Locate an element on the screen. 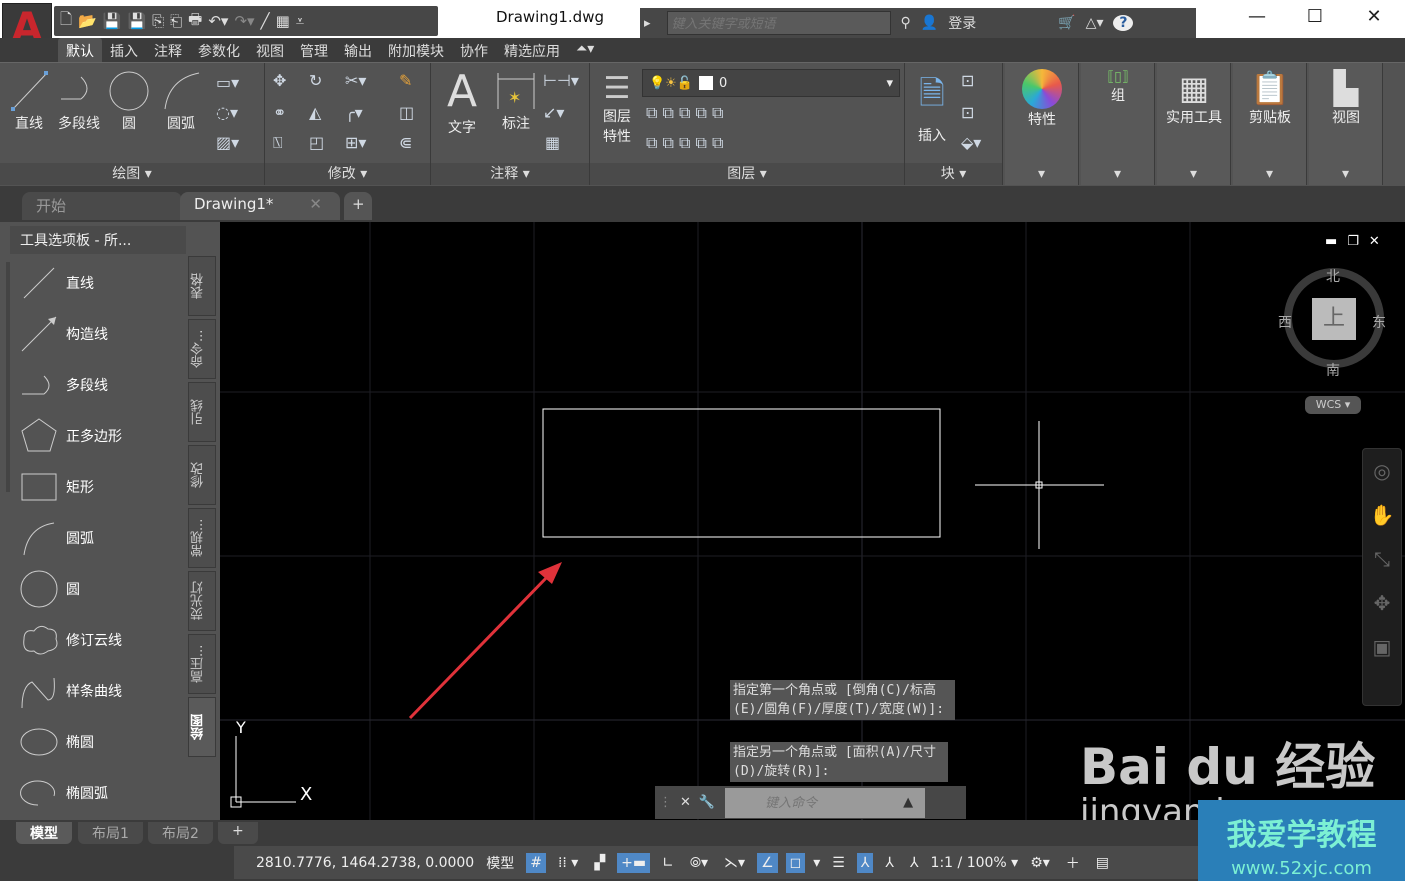 This screenshot has width=1405, height=881. infer-constraints-icon: ▞ is located at coordinates (599, 863).